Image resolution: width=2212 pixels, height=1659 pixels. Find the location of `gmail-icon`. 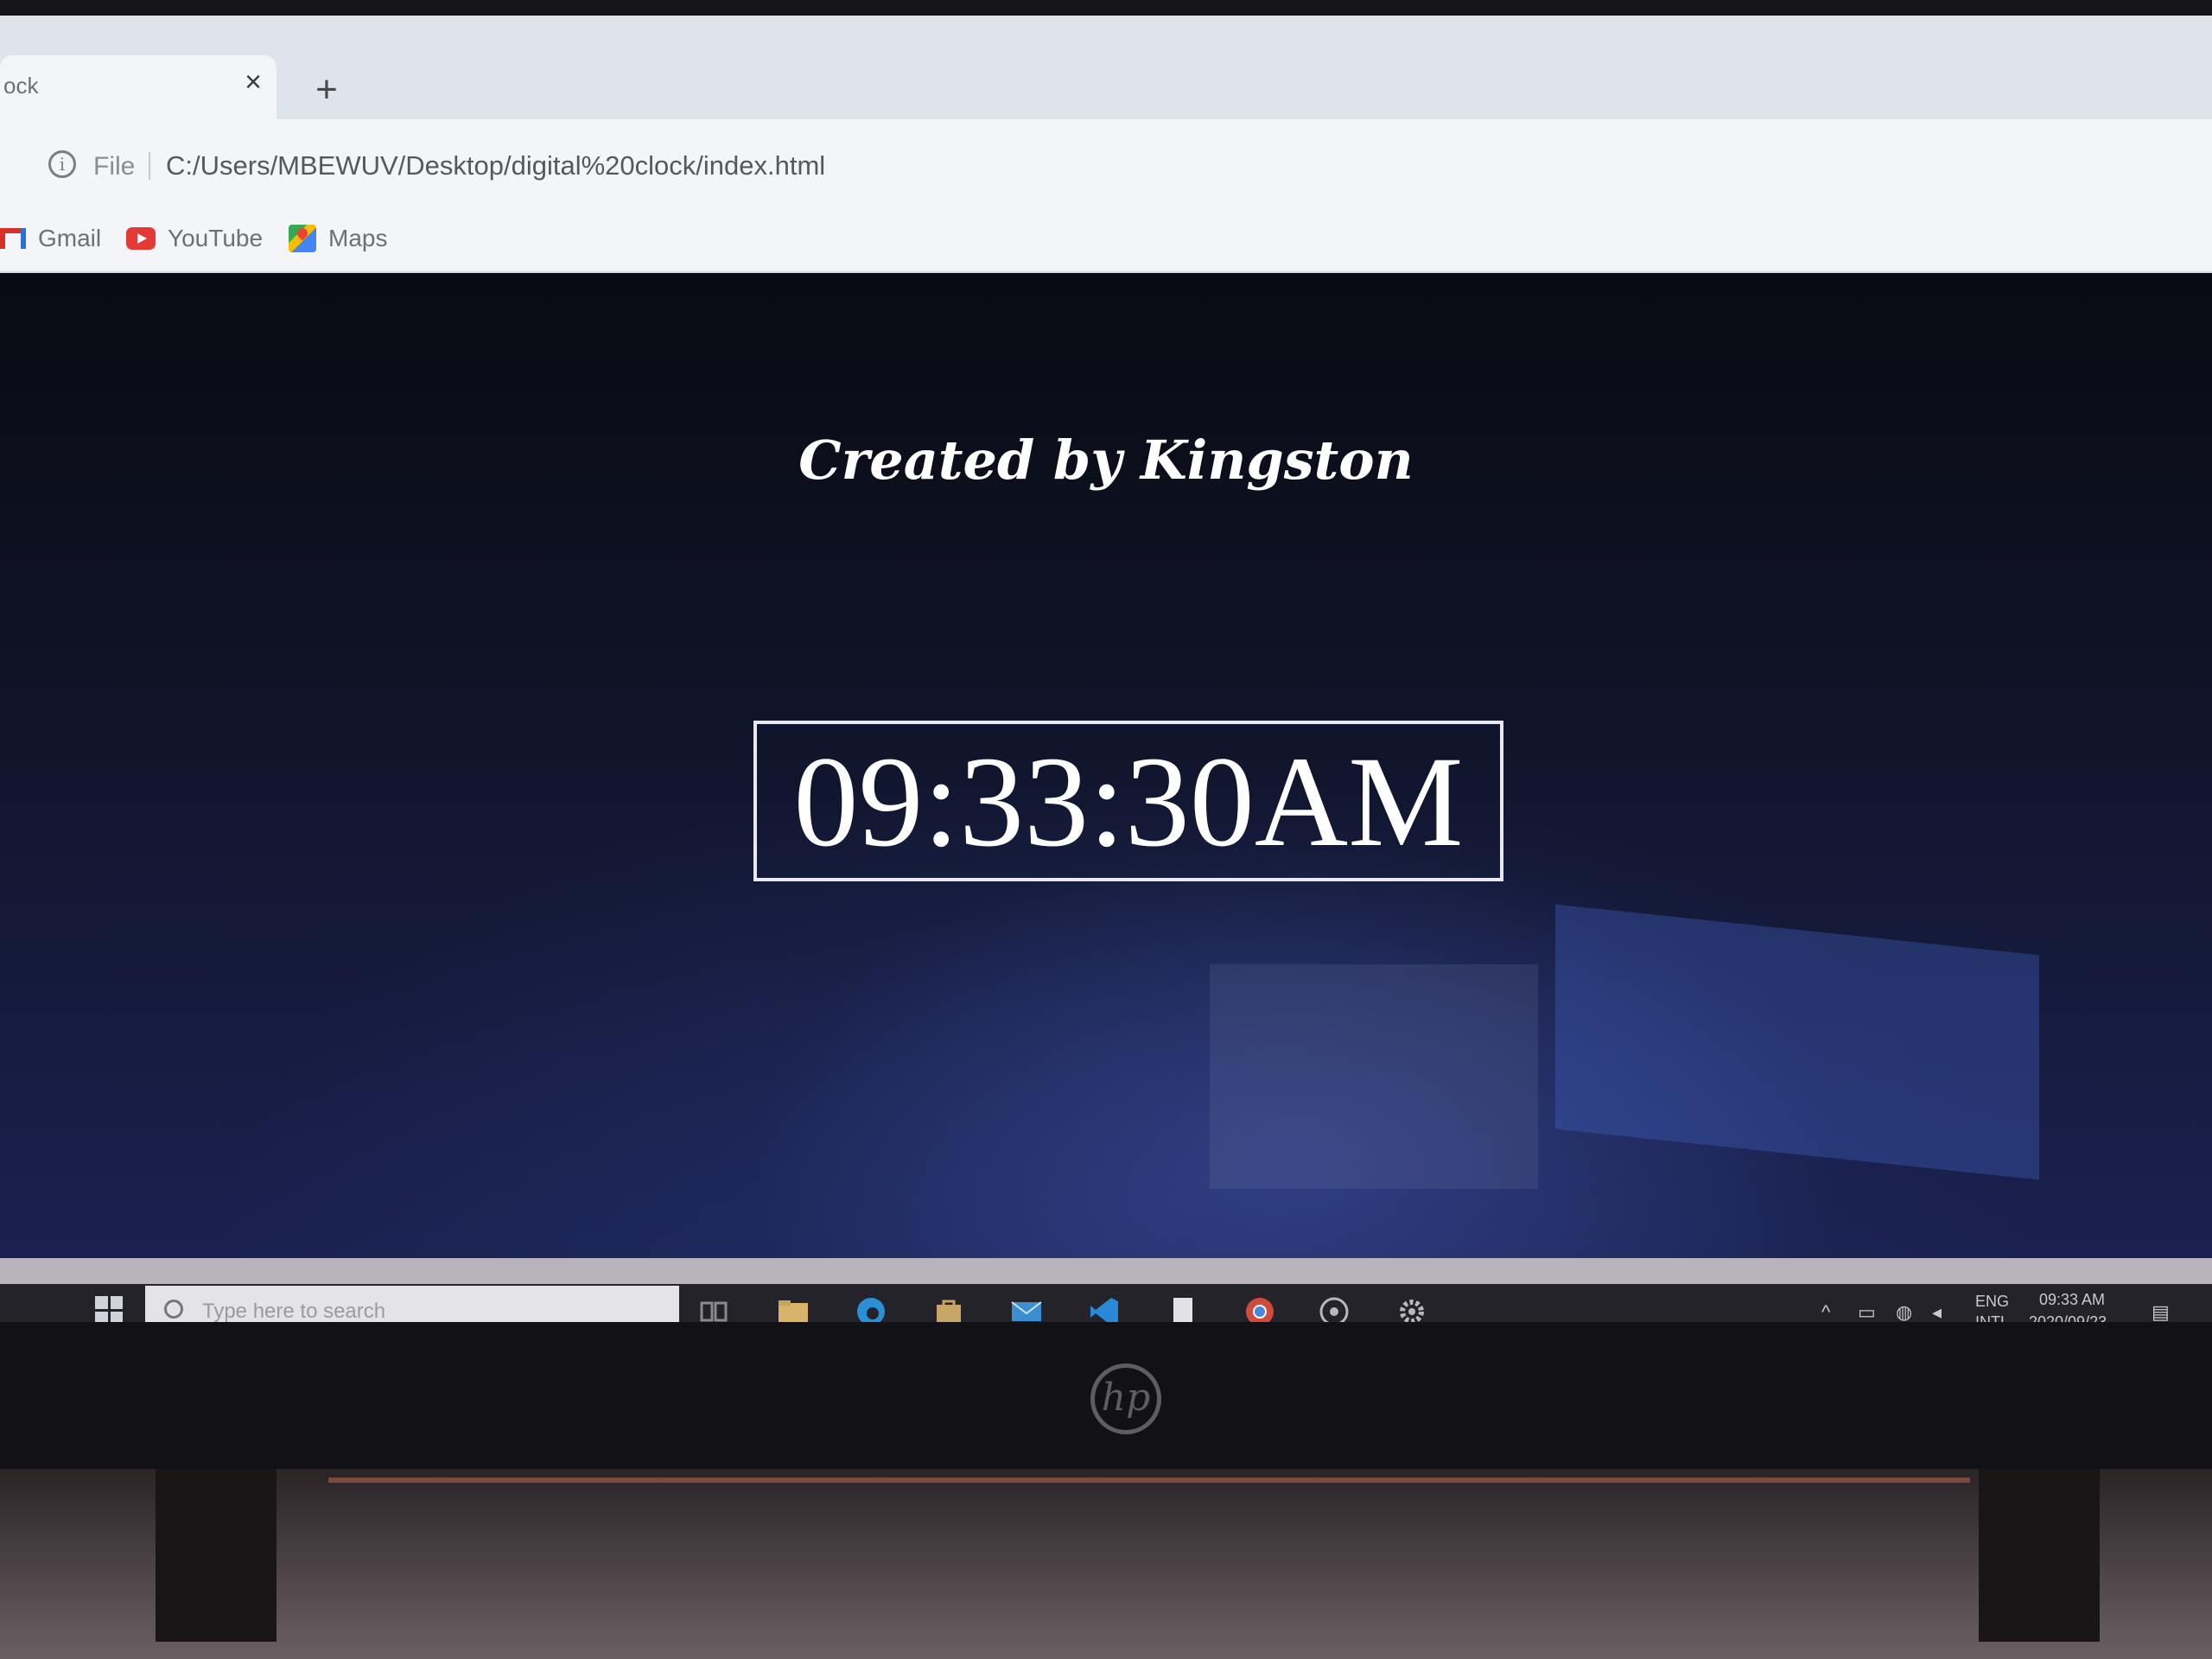

gmail-icon is located at coordinates (13, 238).